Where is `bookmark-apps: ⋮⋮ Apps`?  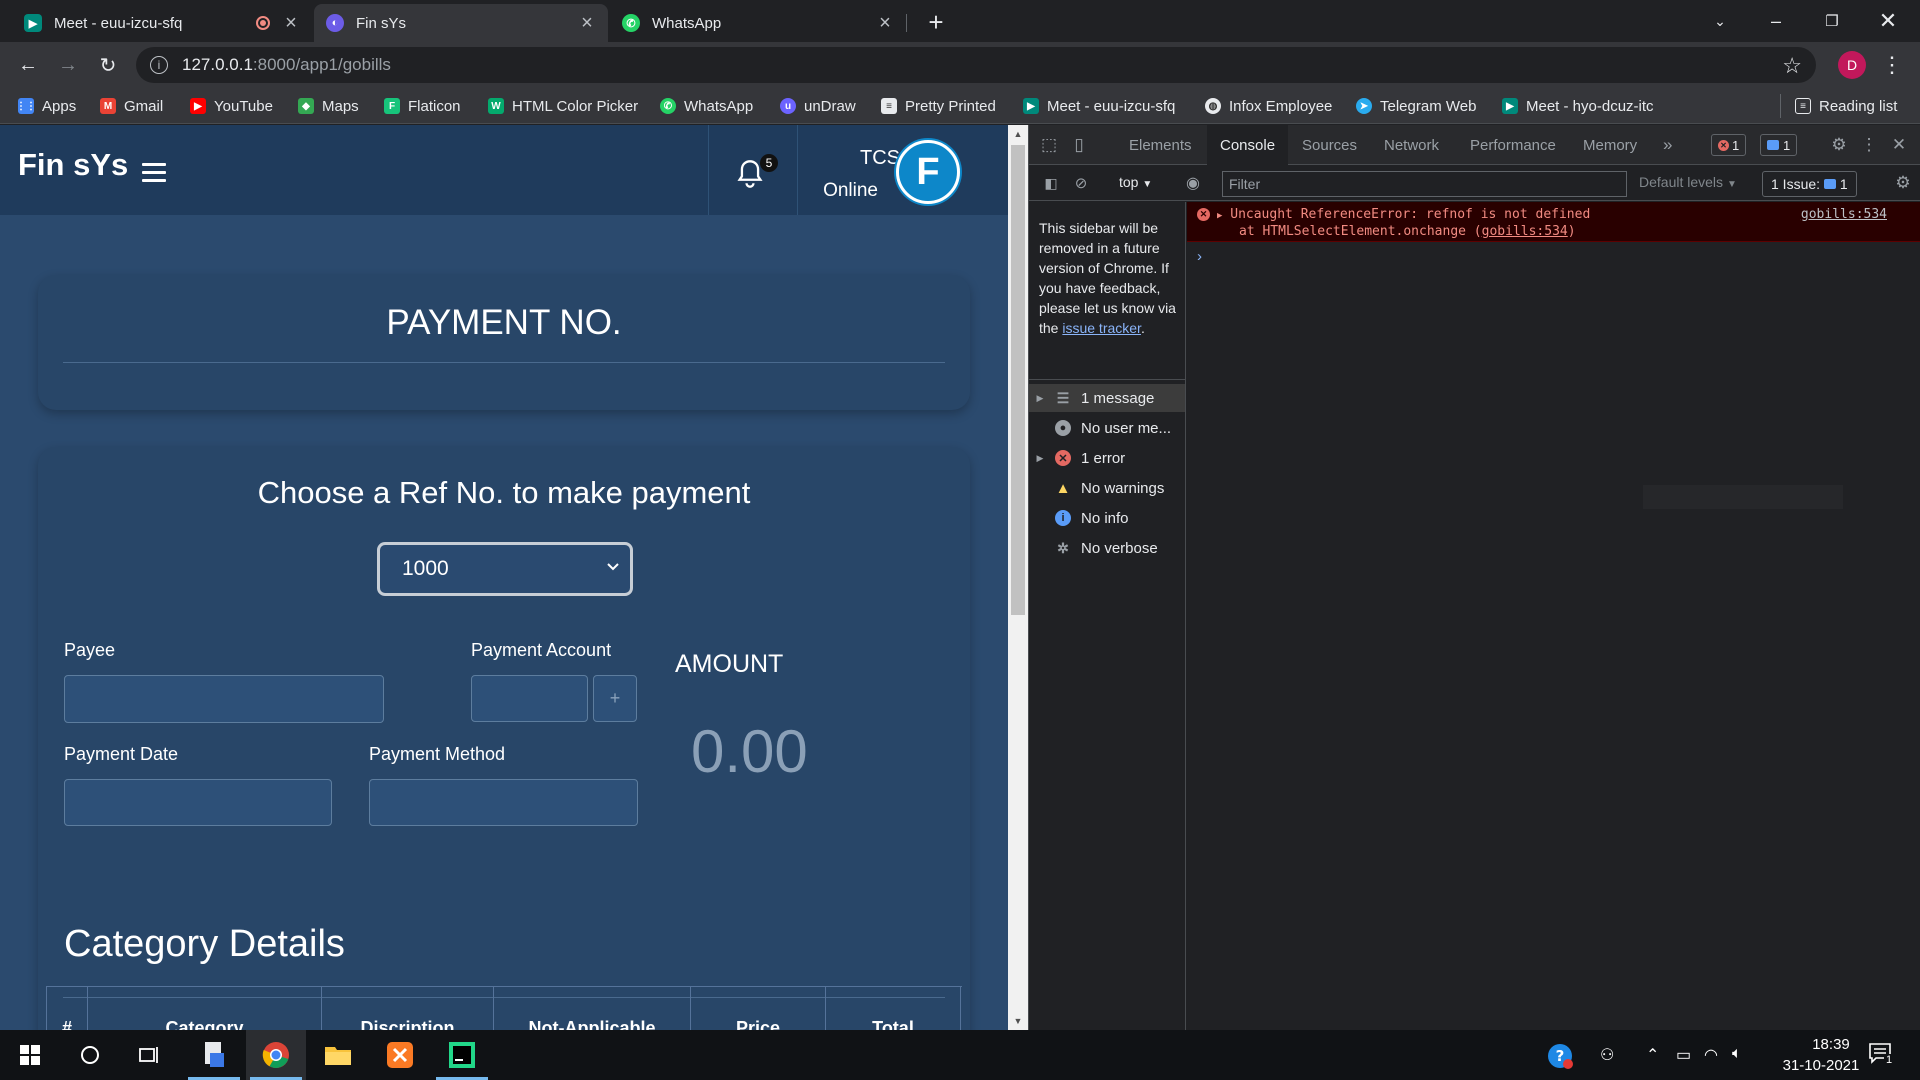
bookmark-apps: ⋮⋮ Apps is located at coordinates (46, 106).